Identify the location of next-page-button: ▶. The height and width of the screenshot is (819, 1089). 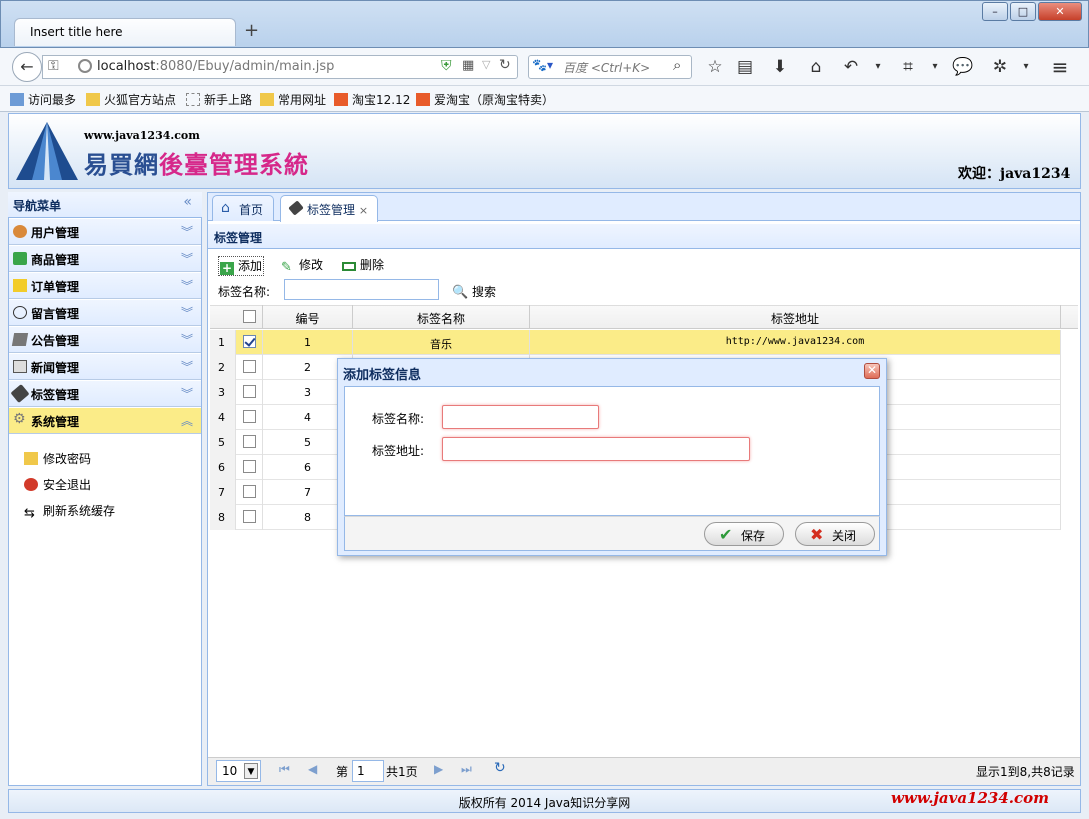
(438, 769).